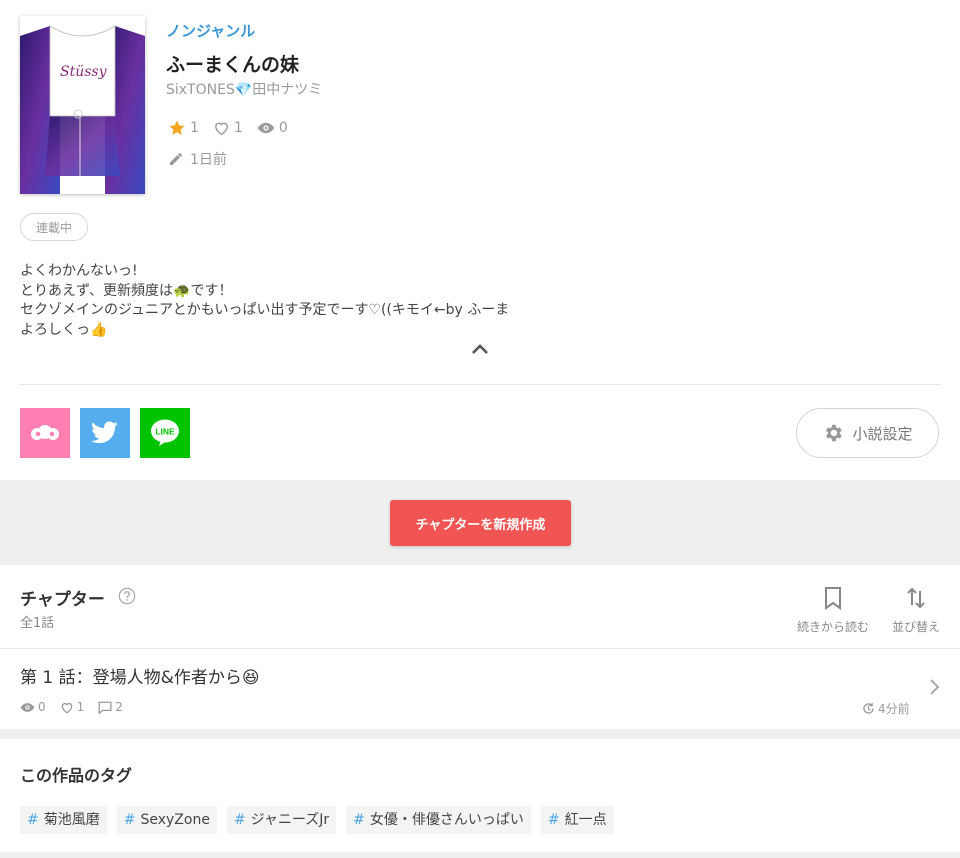 This screenshot has height=858, width=960. Describe the element at coordinates (290, 820) in the screenshot. I see `tag-label: ジャニーズJr` at that location.